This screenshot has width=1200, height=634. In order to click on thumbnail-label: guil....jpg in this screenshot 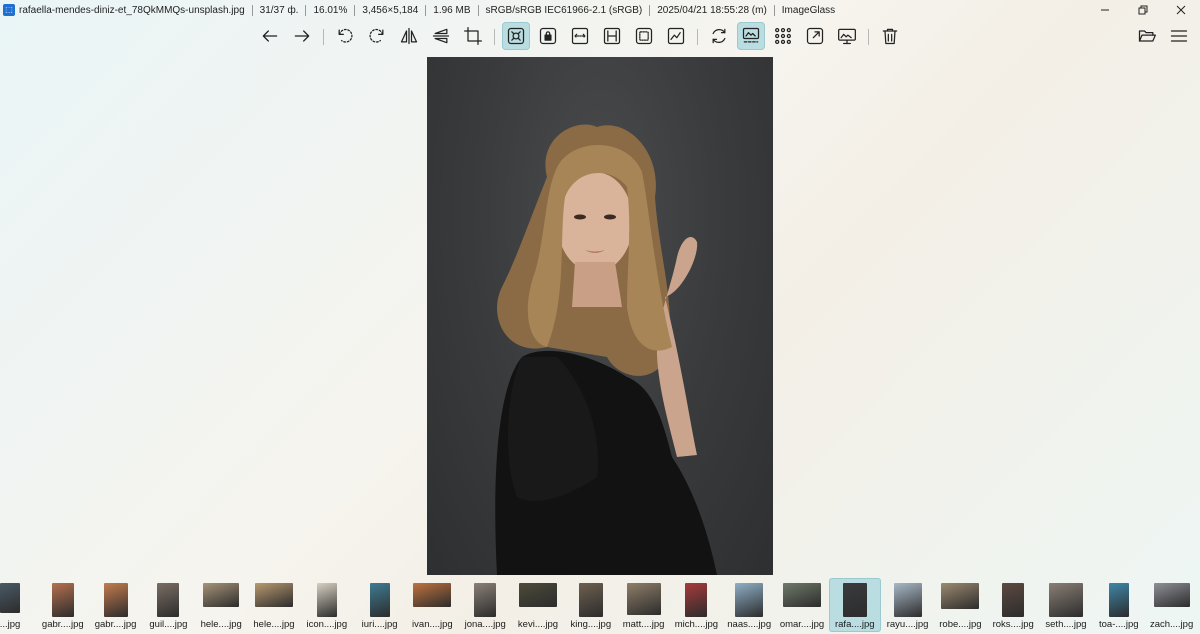, I will do `click(168, 624)`.